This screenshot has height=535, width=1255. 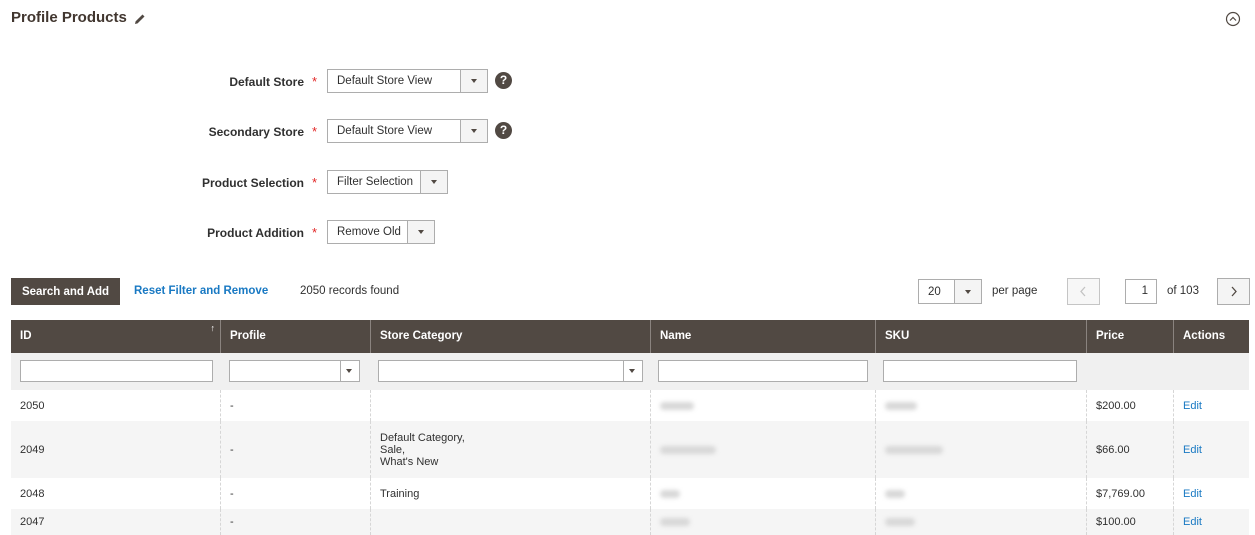 What do you see at coordinates (116, 371) in the screenshot?
I see `filter-id-input` at bounding box center [116, 371].